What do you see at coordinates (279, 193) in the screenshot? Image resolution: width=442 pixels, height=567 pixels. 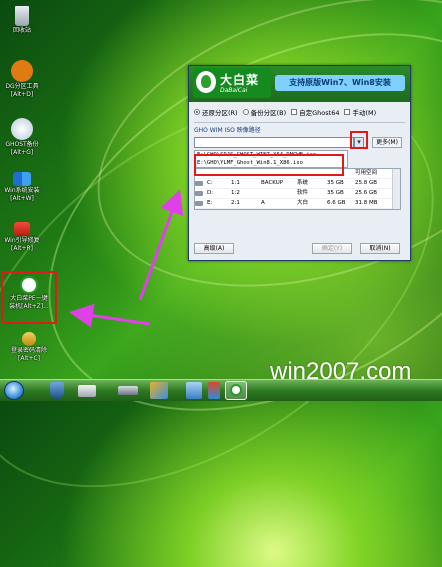 I see `cell-name` at bounding box center [279, 193].